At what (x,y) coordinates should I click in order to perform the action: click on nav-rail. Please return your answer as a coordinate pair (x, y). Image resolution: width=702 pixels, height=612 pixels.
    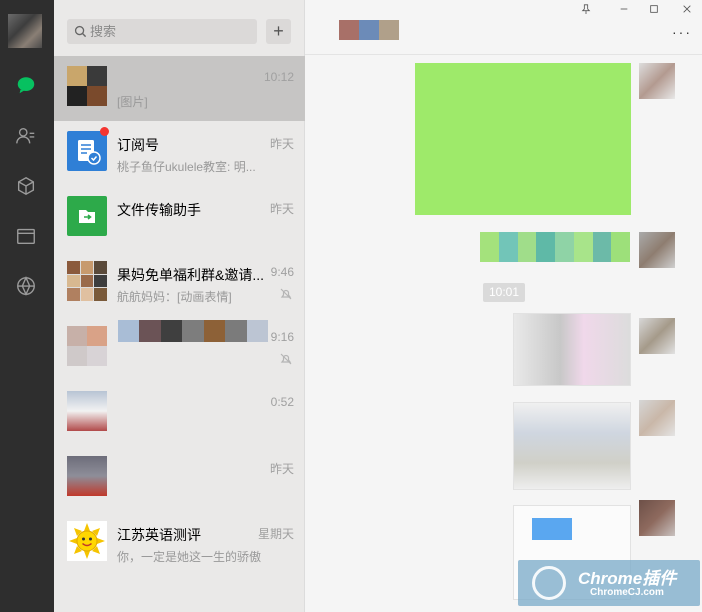
    Looking at the image, I should click on (27, 306).